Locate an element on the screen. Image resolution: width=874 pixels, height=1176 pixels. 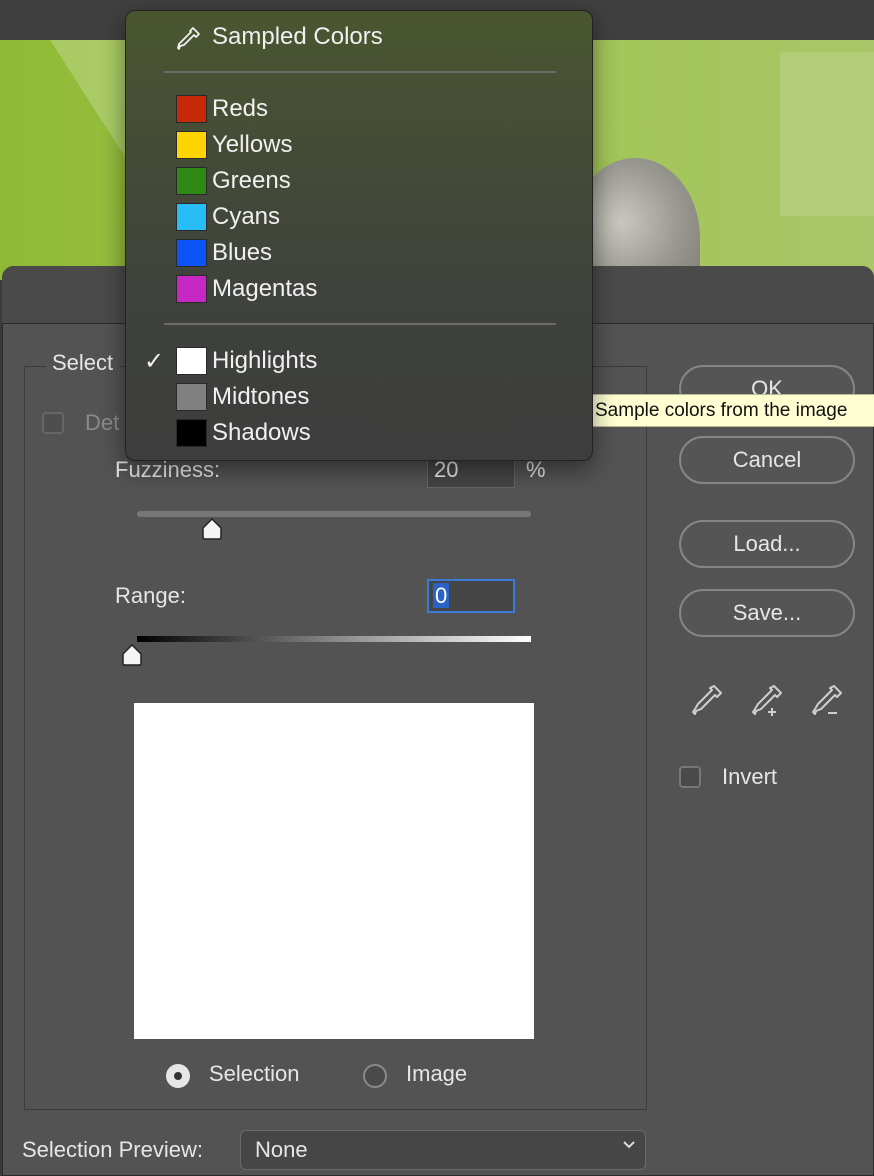
range-input: 0 is located at coordinates (471, 596).